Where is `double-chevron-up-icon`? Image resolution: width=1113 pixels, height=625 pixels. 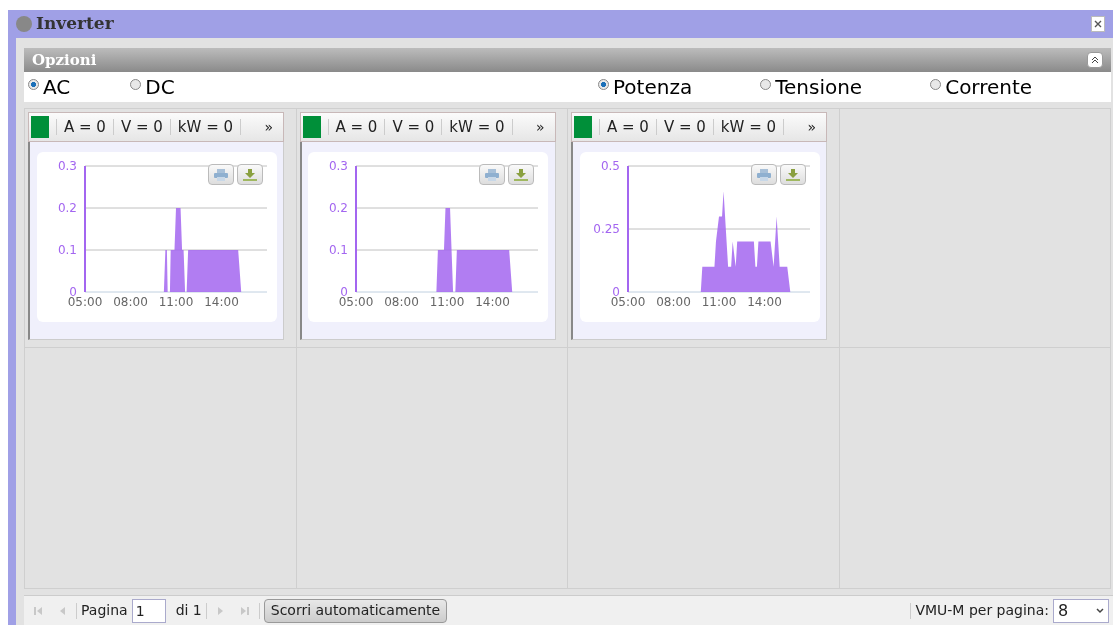 double-chevron-up-icon is located at coordinates (1095, 60).